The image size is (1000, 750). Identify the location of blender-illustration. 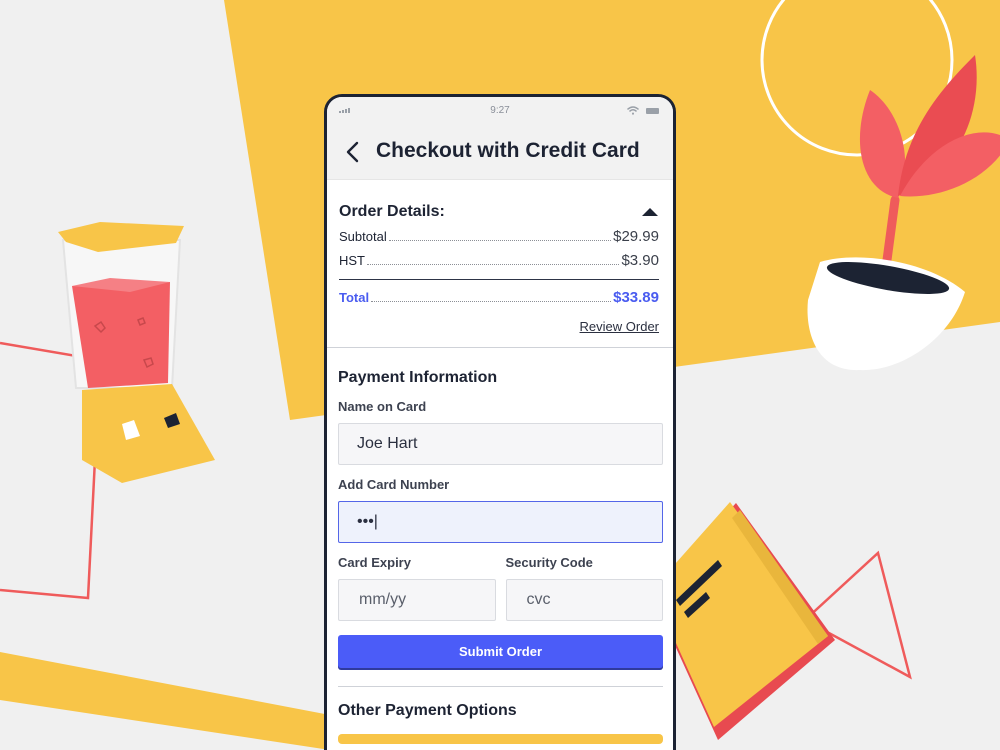
(136, 352).